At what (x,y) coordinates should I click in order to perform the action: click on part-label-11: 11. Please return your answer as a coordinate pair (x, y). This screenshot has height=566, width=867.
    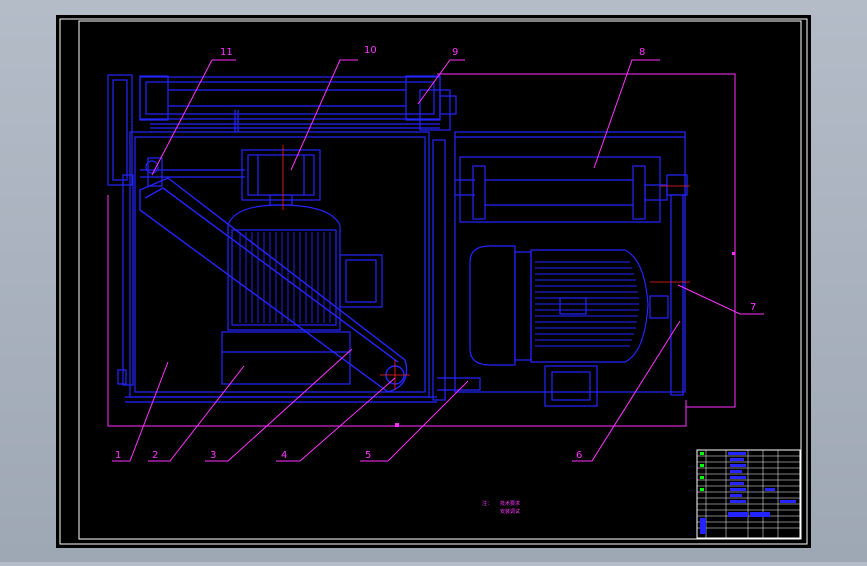
    Looking at the image, I should click on (226, 52).